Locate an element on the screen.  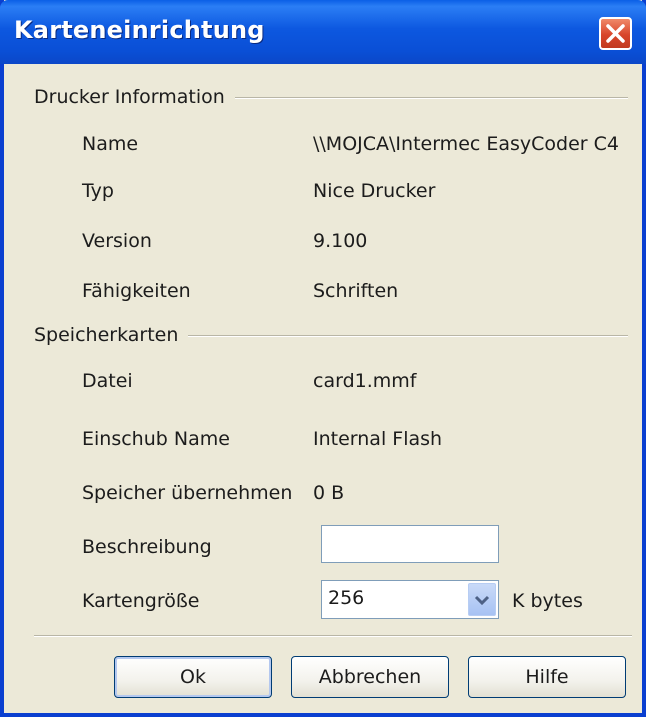
cancel-button: Abbrechen is located at coordinates (370, 677).